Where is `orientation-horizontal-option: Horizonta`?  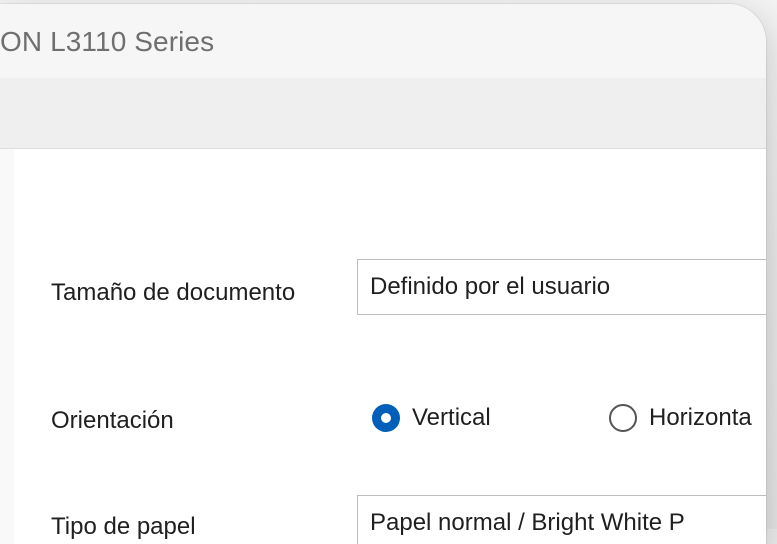 orientation-horizontal-option: Horizonta is located at coordinates (680, 418).